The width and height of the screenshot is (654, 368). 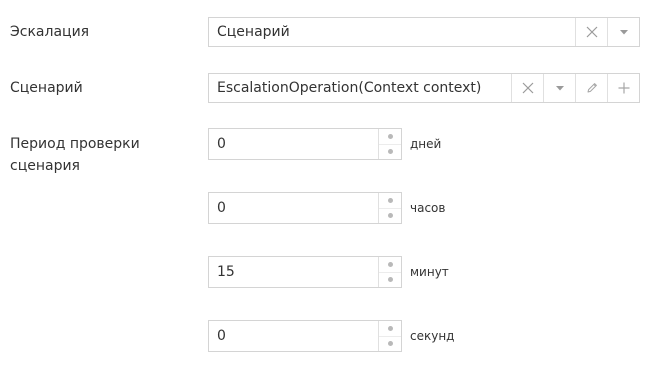 I want to click on days-stepper-arrows, so click(x=389, y=144).